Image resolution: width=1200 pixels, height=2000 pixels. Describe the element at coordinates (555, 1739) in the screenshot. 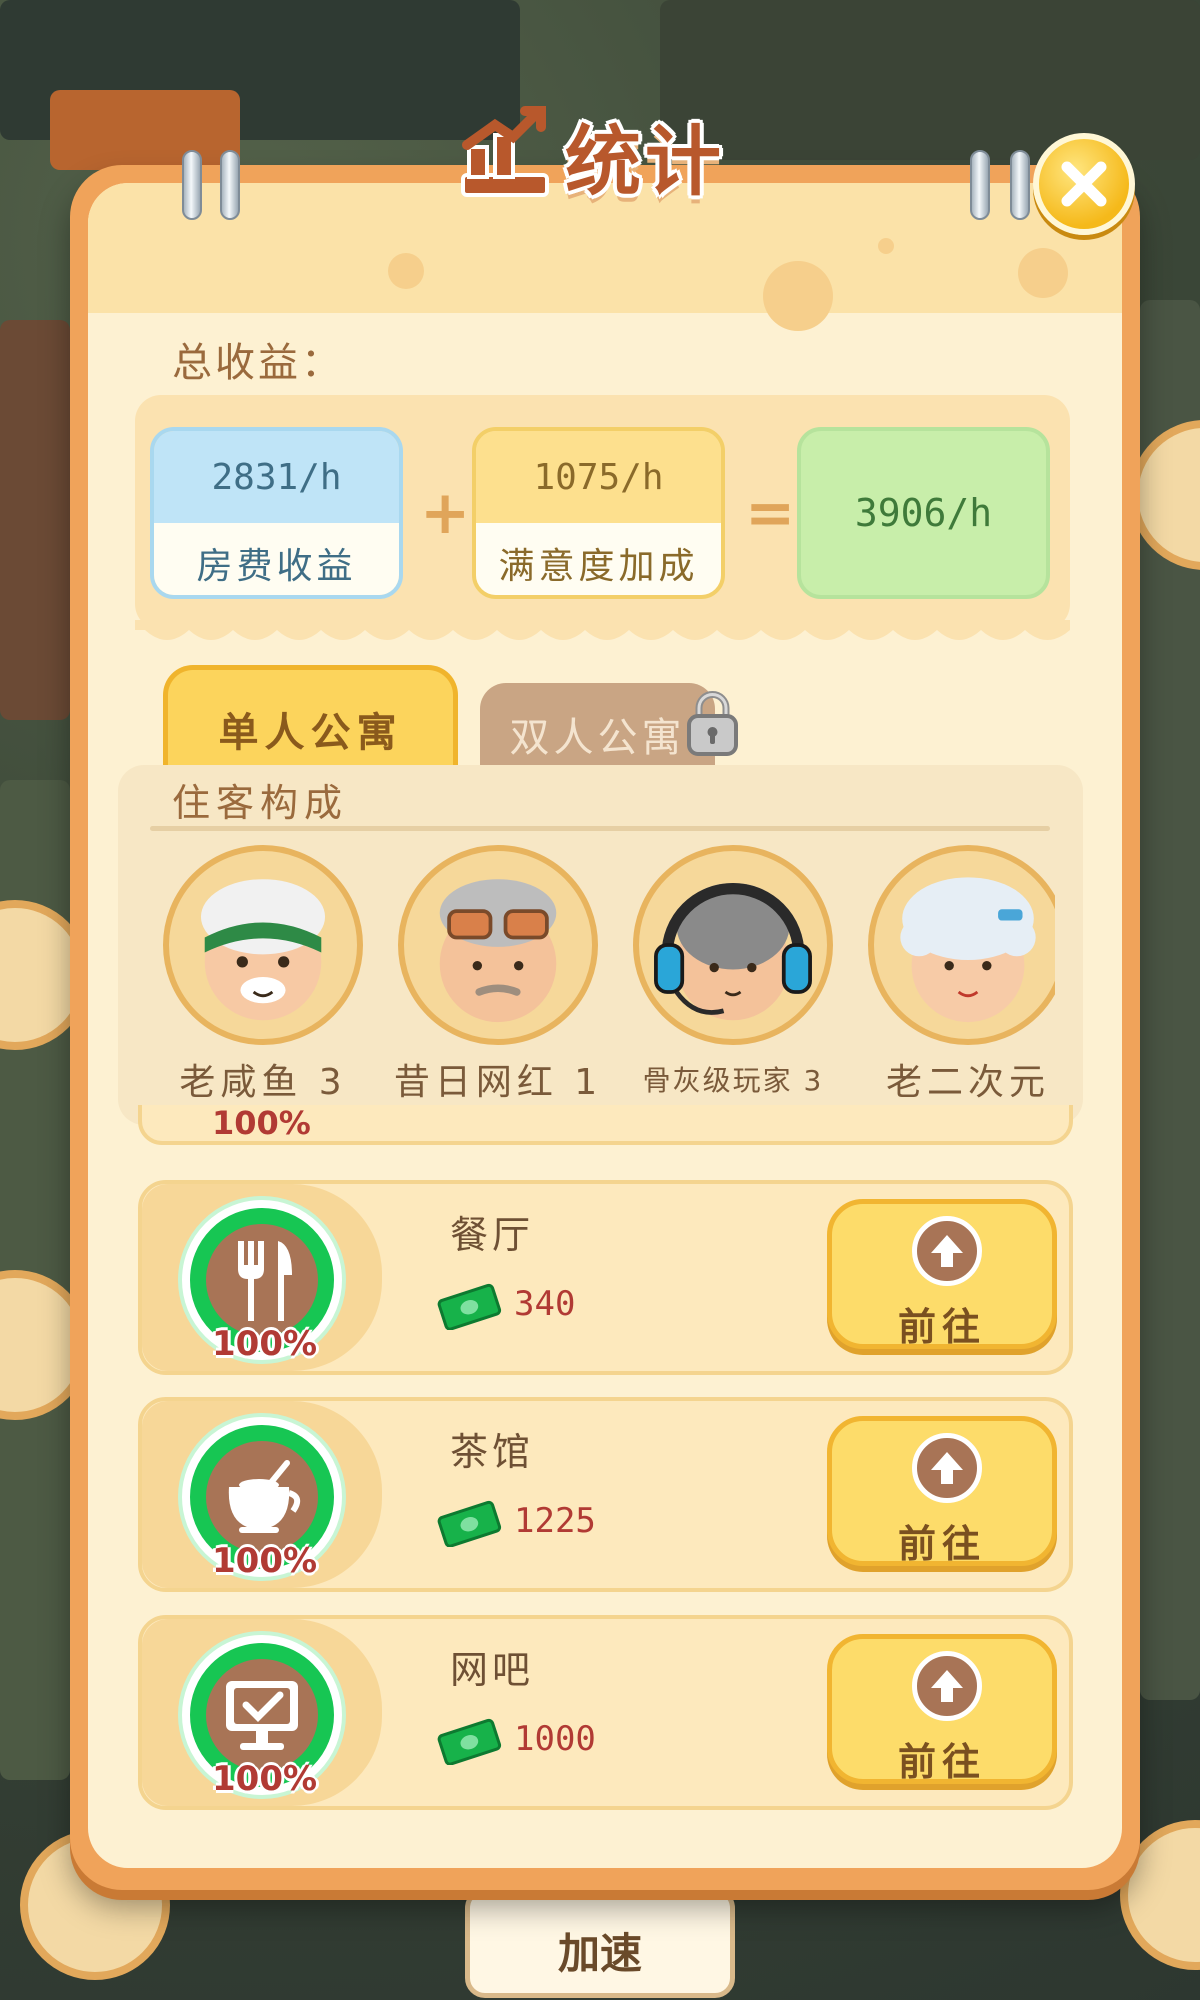

I see `facility-income-value: 1000` at that location.